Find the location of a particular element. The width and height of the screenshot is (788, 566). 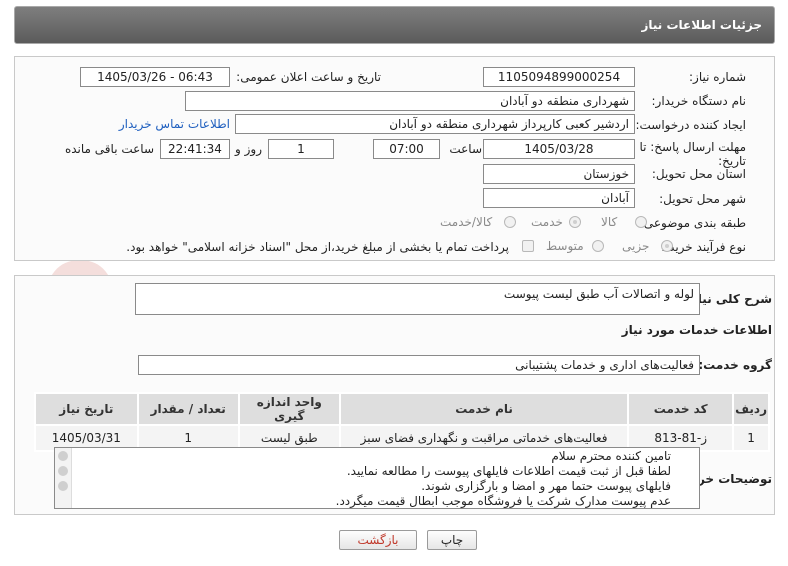

deadline-label: مهلت ارسال پاسخ: تا is located at coordinates (692, 147).